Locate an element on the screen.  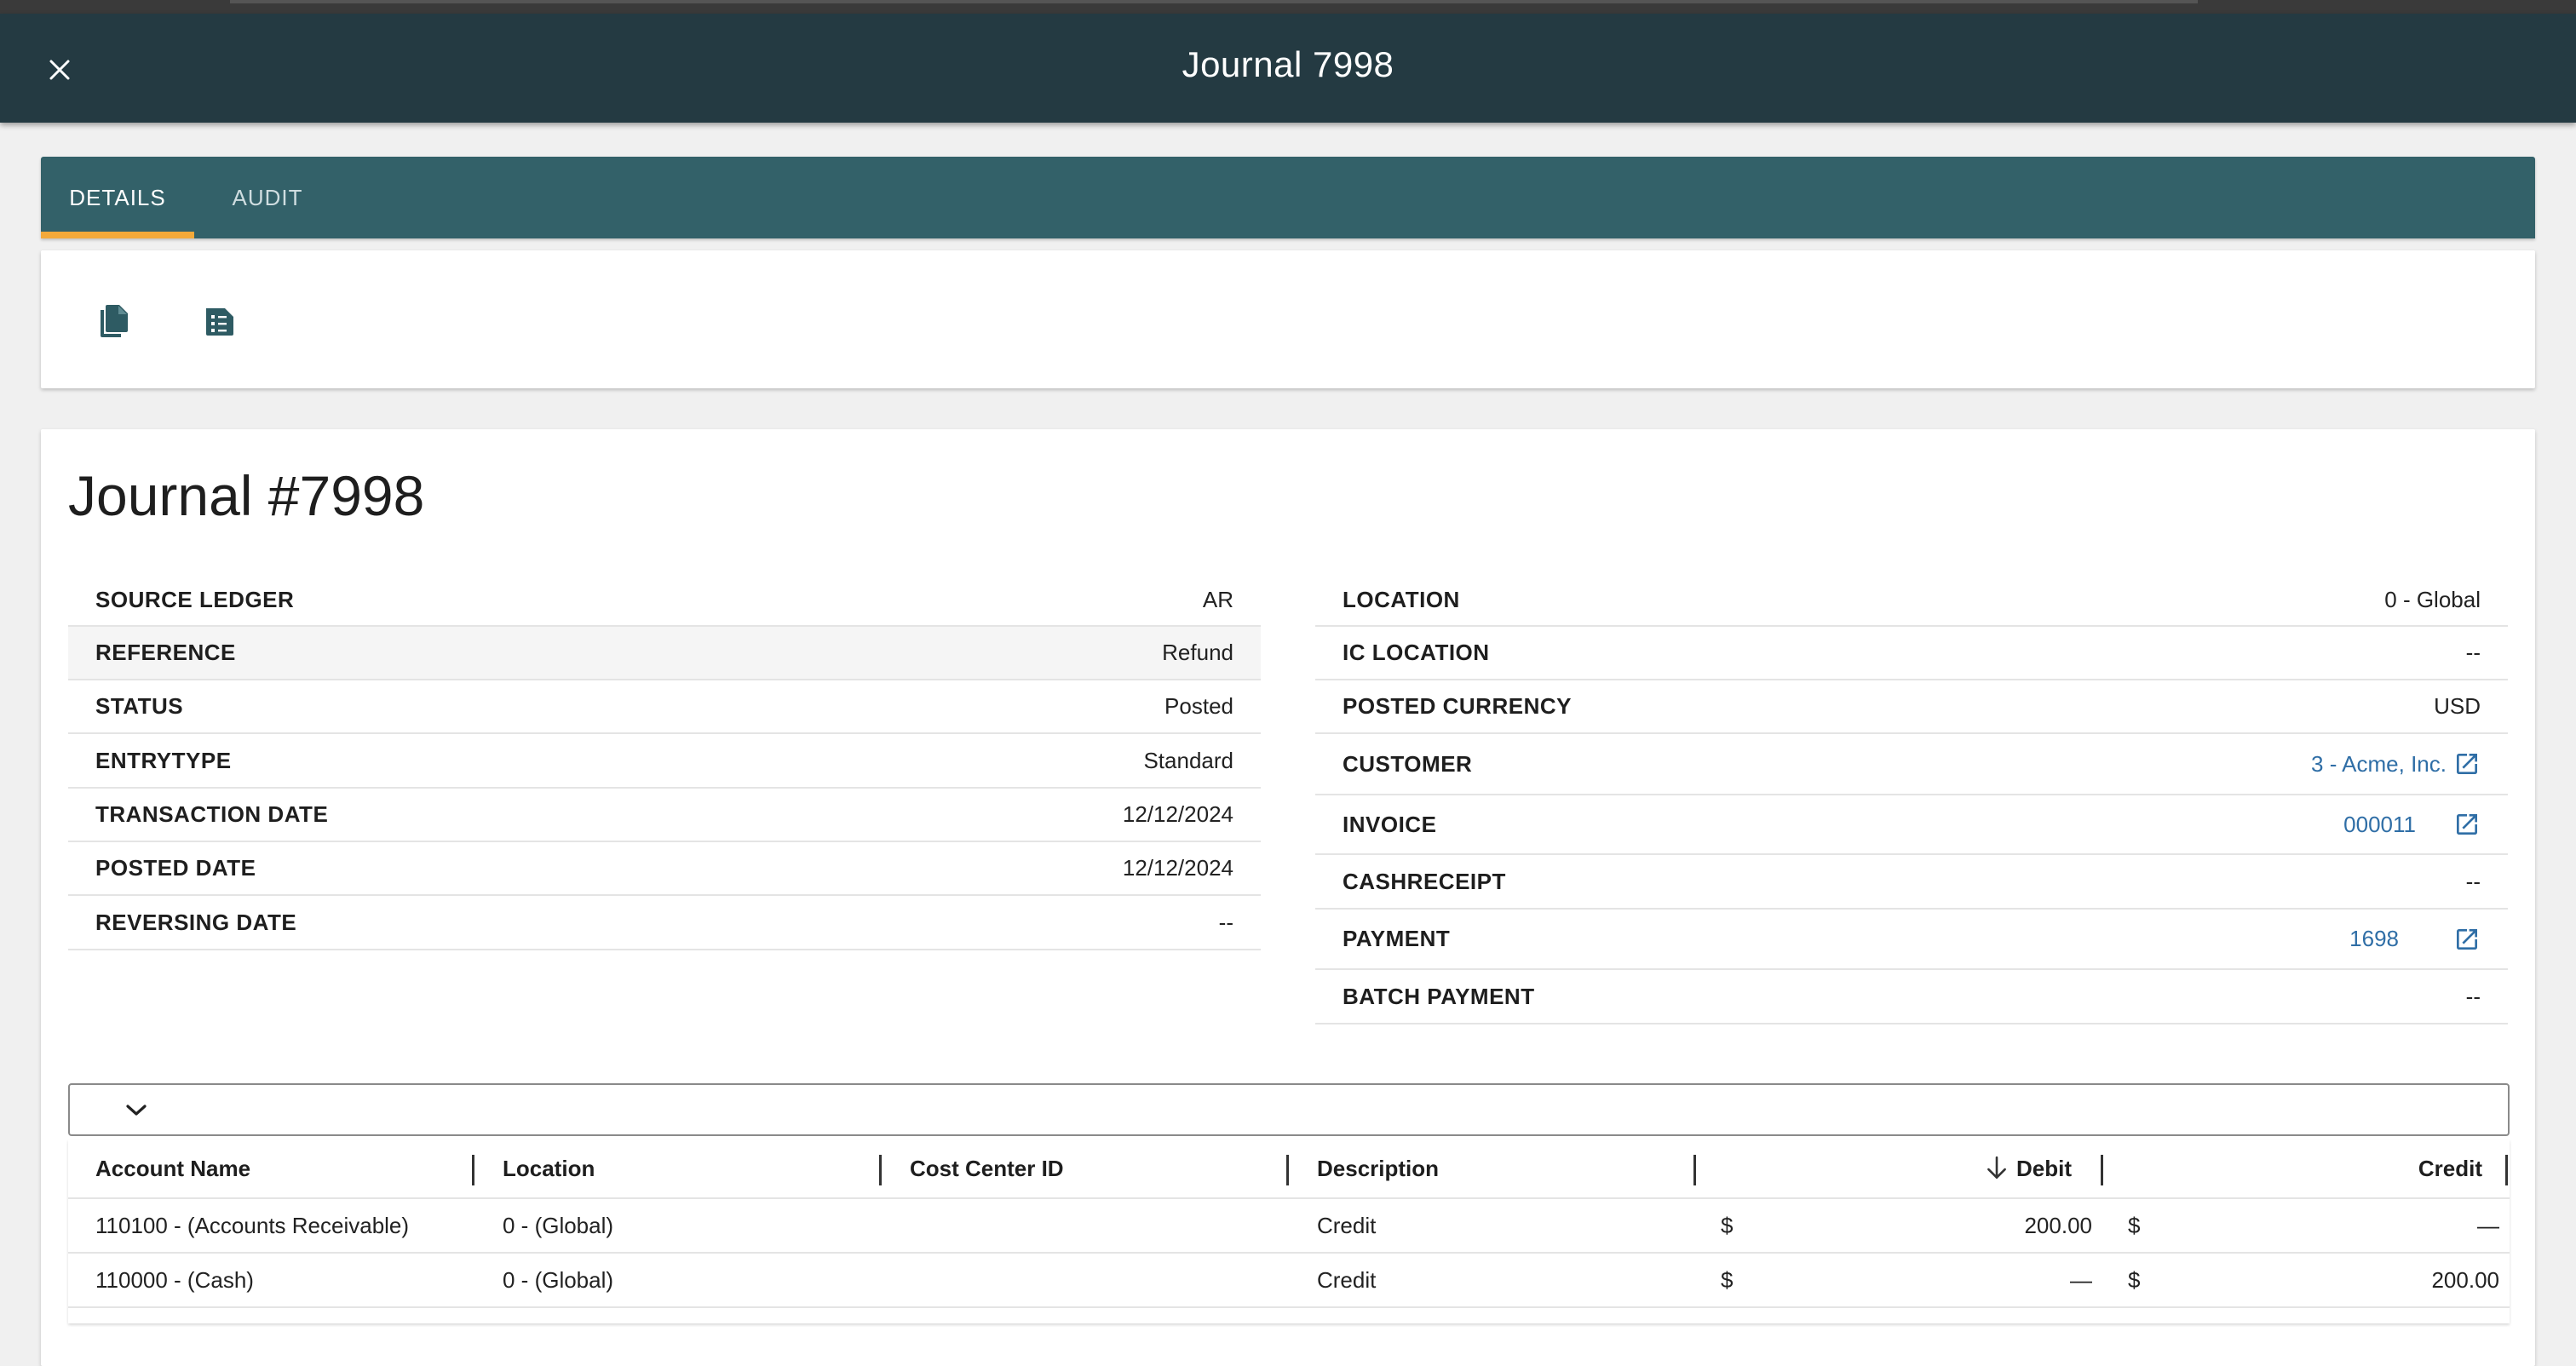
field-entrytype: ENTRYTYPE Standard is located at coordinates (664, 761).